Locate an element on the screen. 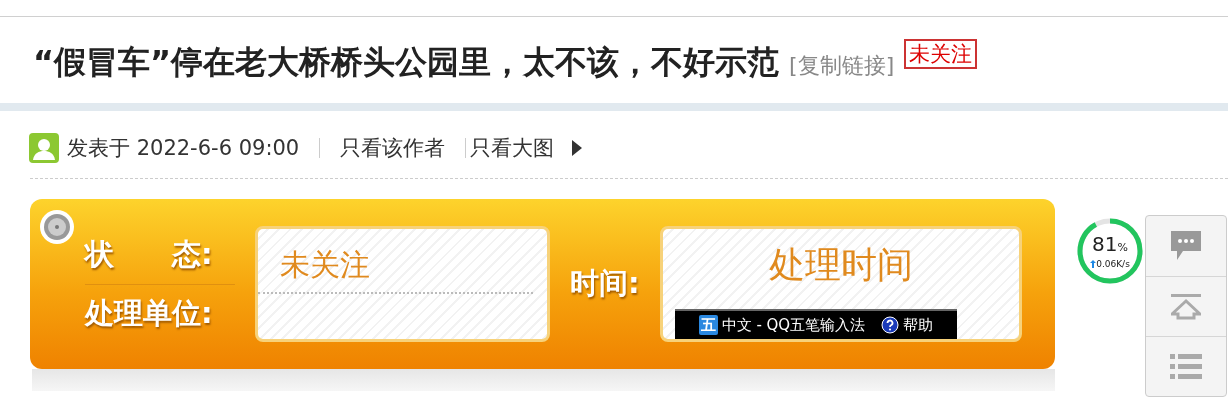 This screenshot has width=1228, height=404. copy-link: [复制链接] is located at coordinates (842, 66).